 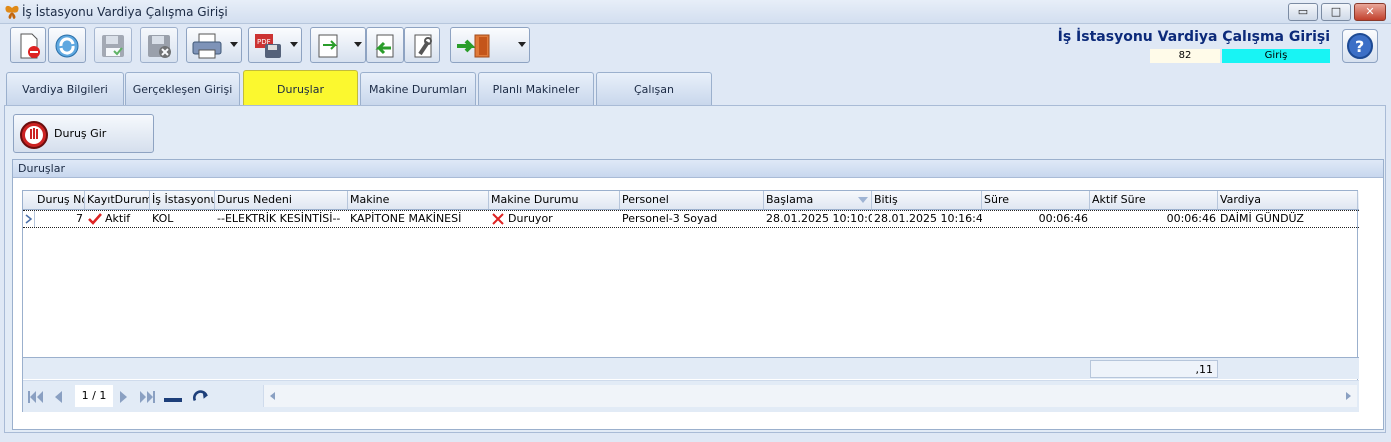 What do you see at coordinates (124, 397) in the screenshot?
I see `next-page-icon` at bounding box center [124, 397].